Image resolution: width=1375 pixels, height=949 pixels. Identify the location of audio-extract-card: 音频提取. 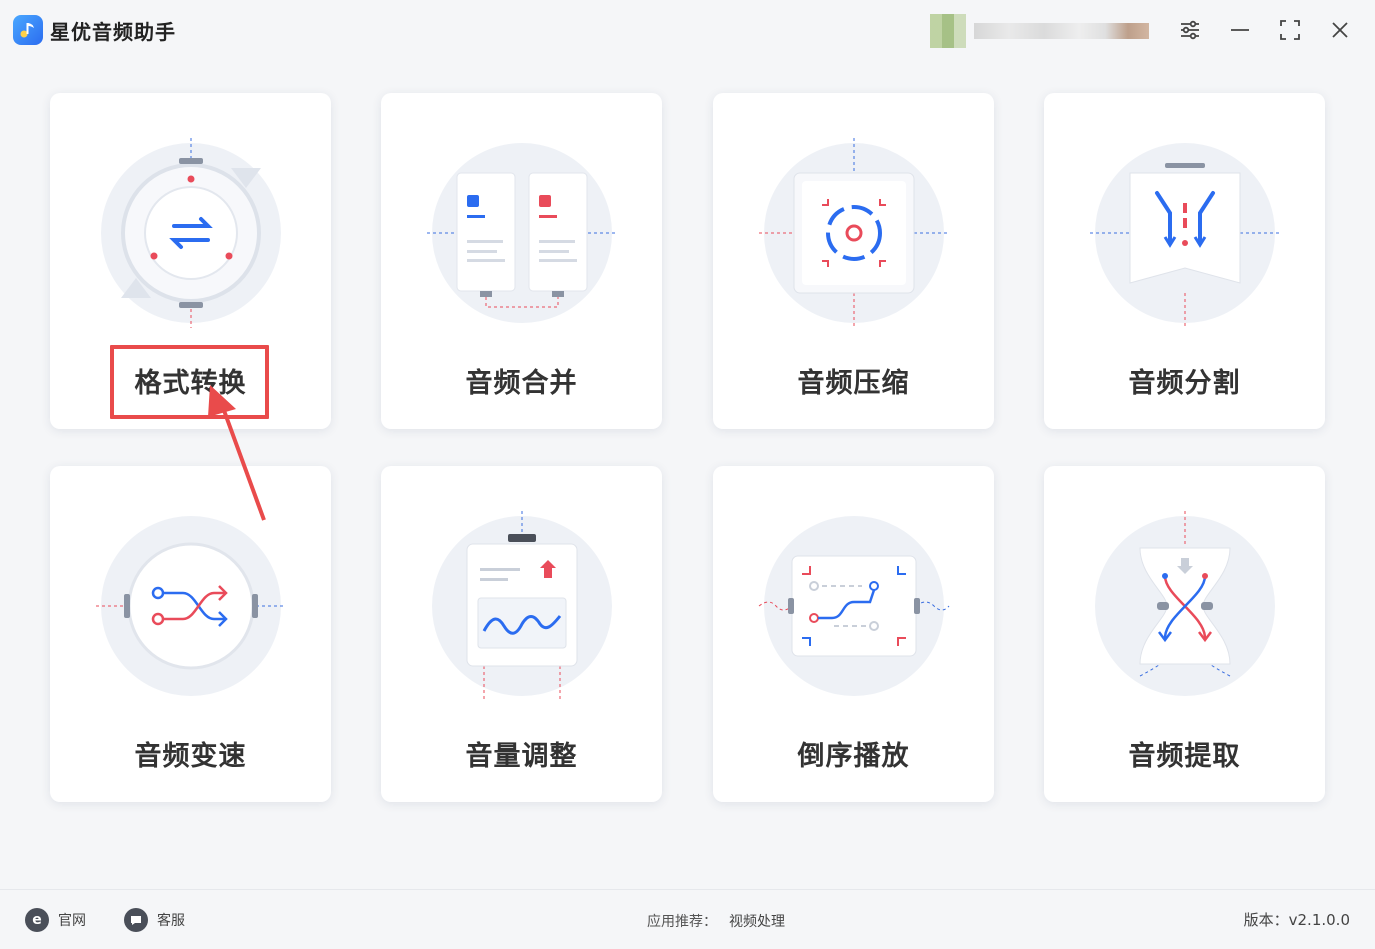
(1184, 634).